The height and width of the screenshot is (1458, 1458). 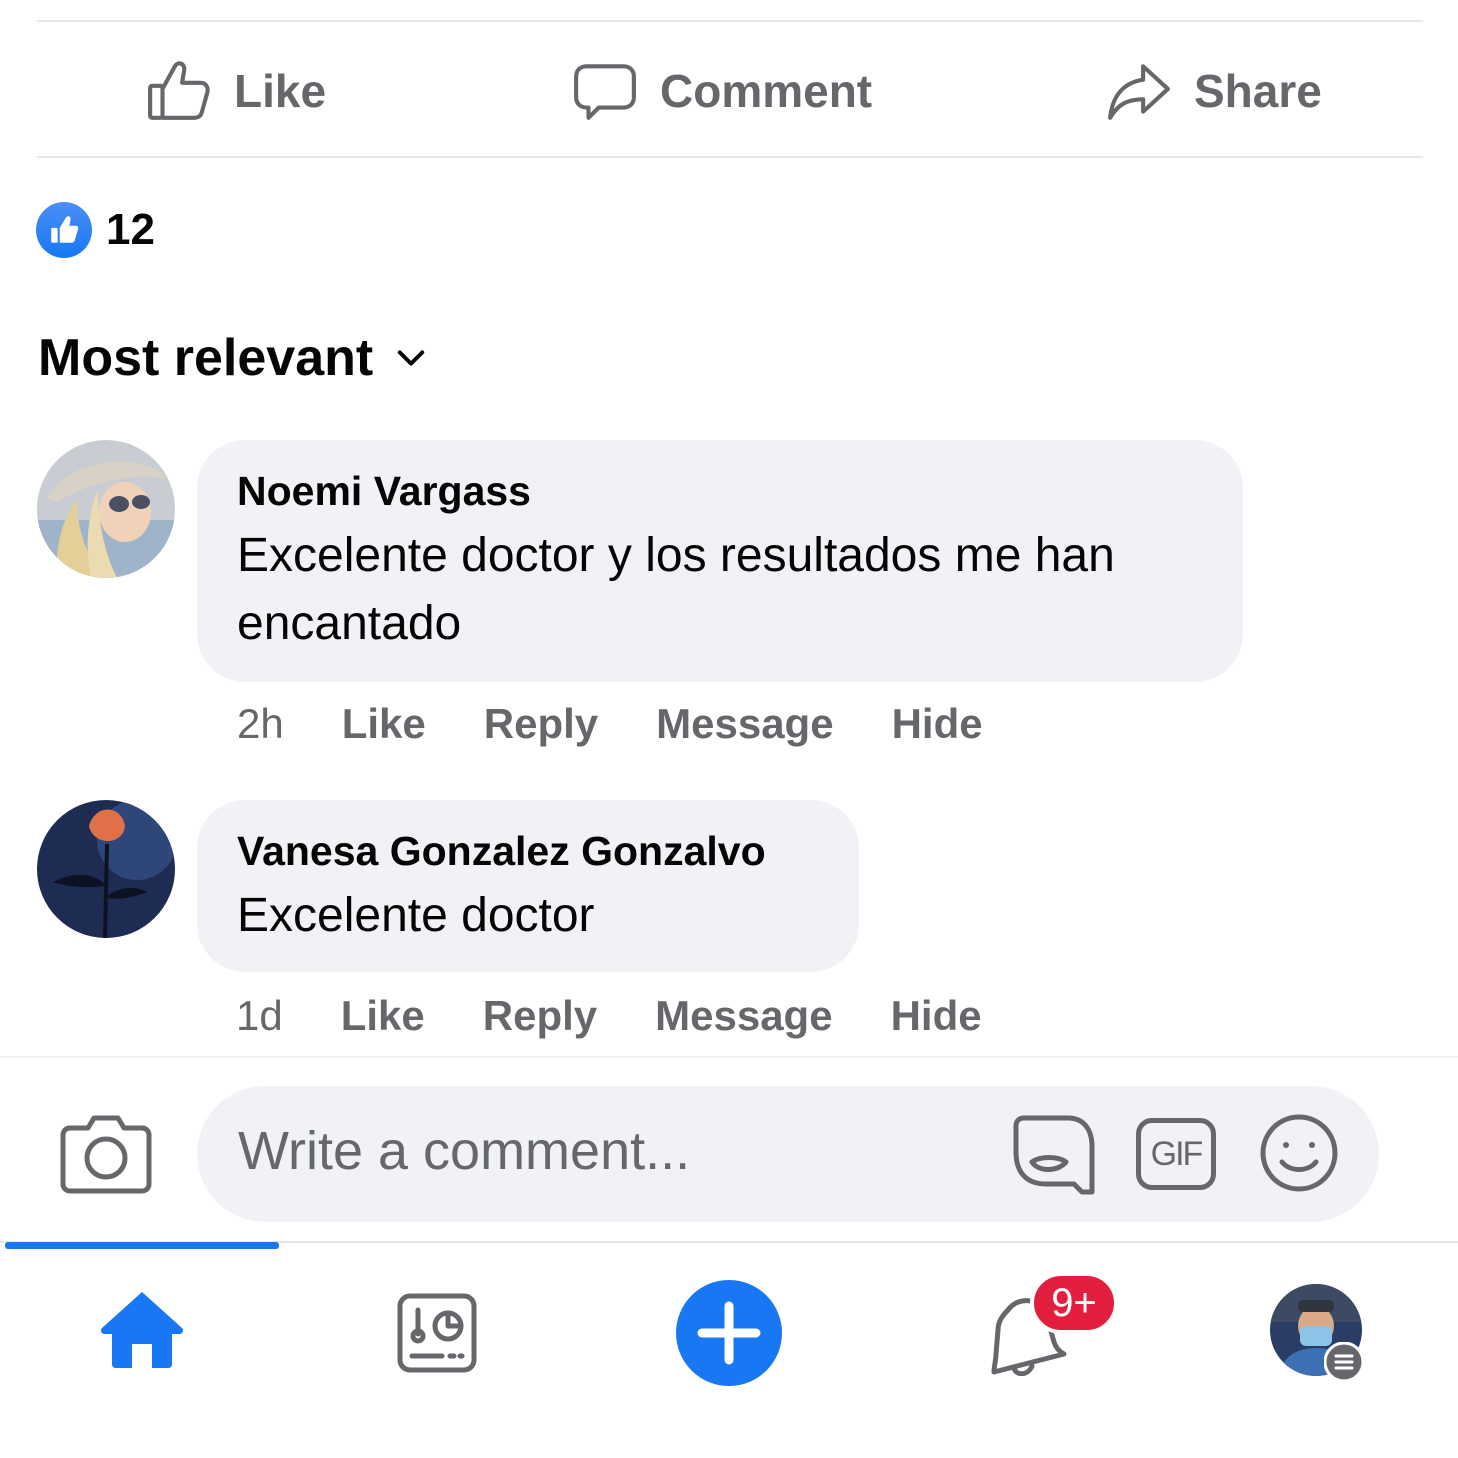 What do you see at coordinates (1074, 1303) in the screenshot?
I see `notifications-badge: 9+` at bounding box center [1074, 1303].